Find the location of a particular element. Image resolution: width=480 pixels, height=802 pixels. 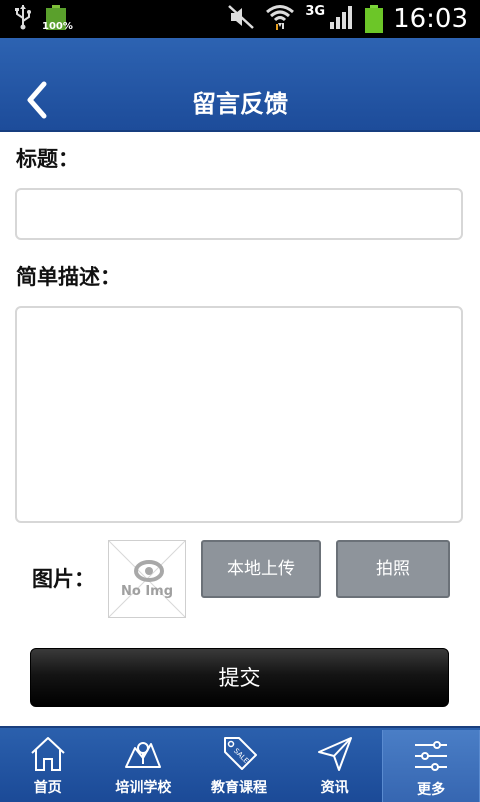

nav-label-more: 更多 is located at coordinates (431, 790).